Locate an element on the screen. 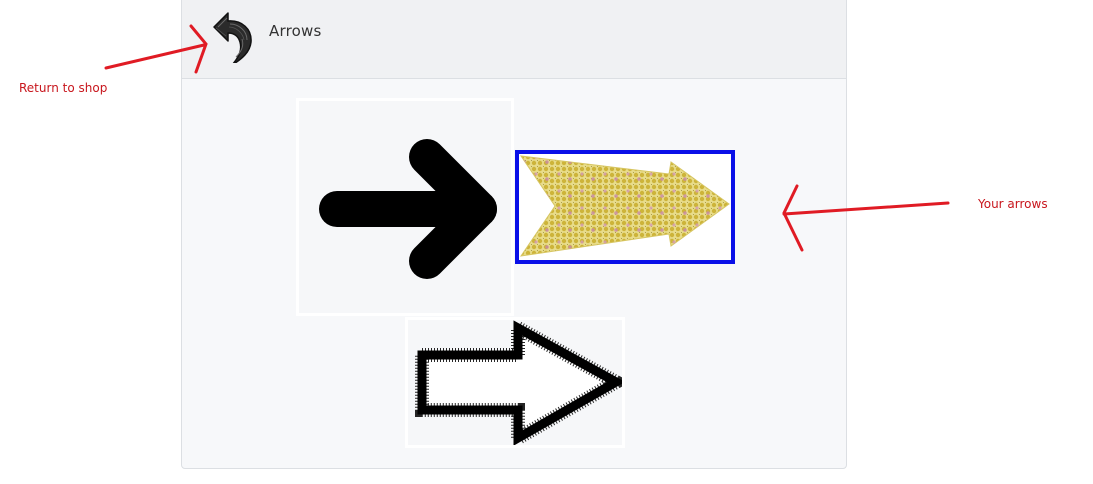  sketch-outline-arrow-icon is located at coordinates (518, 382).